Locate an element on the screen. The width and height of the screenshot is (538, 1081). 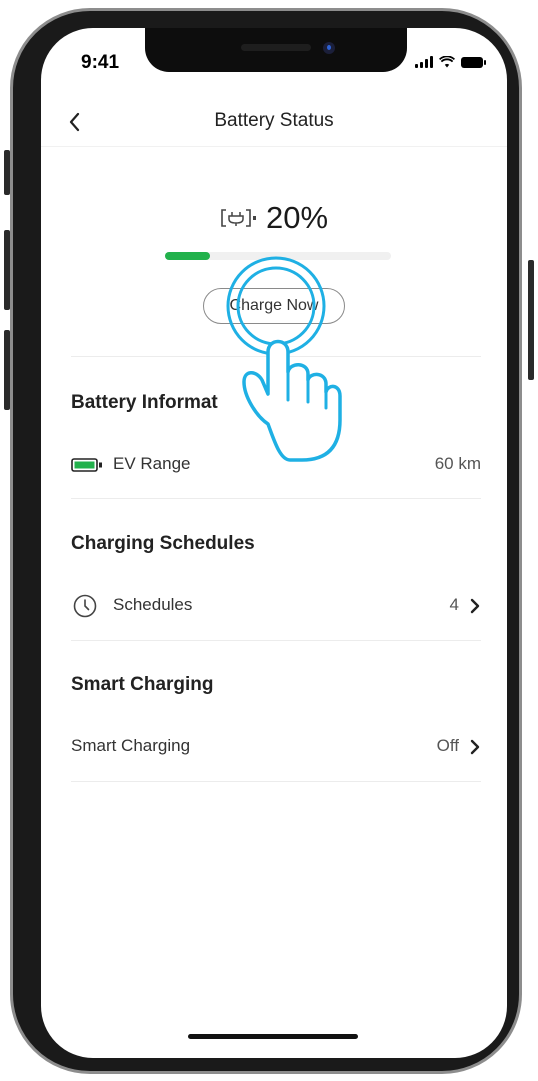
battery-level-row: 20% is located at coordinates (274, 218).